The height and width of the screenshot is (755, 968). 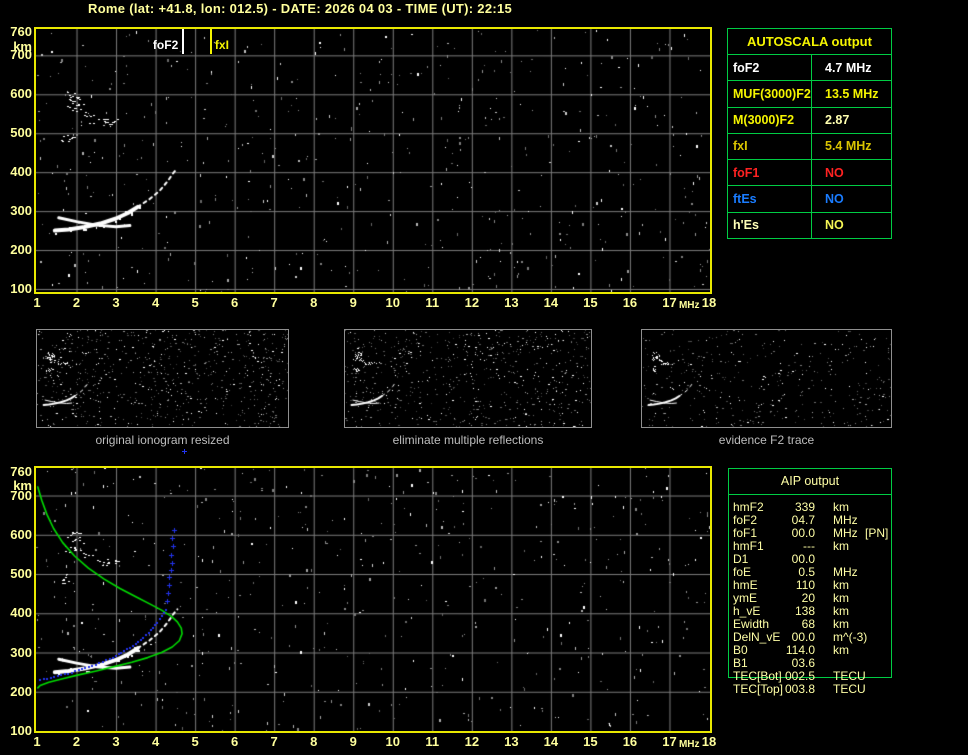 What do you see at coordinates (162, 440) in the screenshot?
I see `thumbnail-caption-original: original ionogram resized` at bounding box center [162, 440].